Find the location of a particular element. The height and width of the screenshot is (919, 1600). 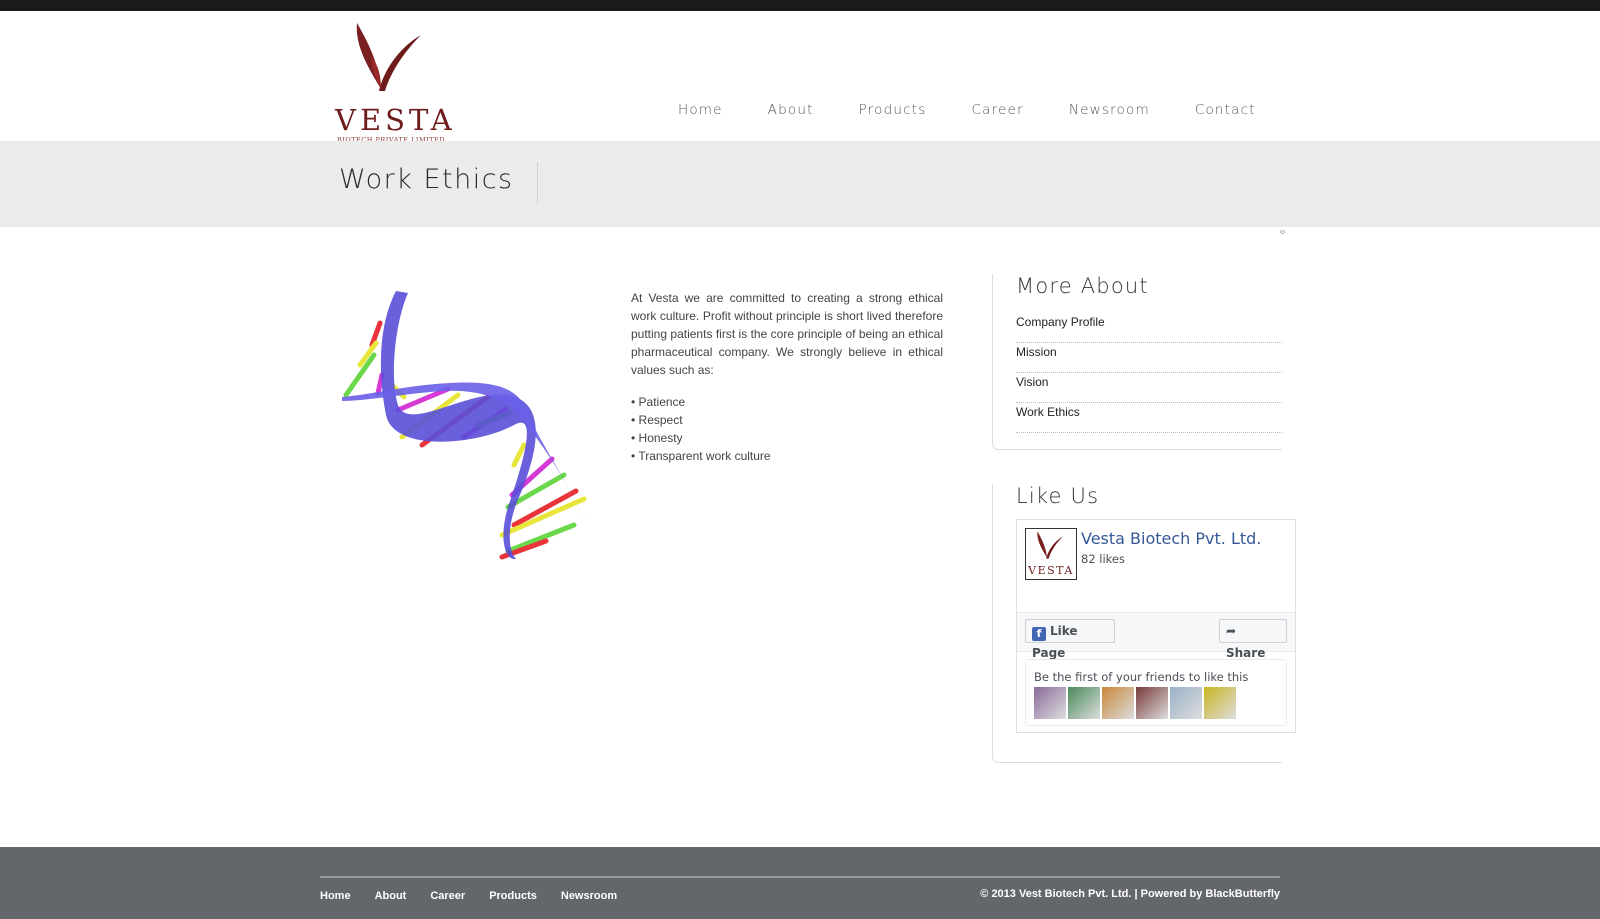

list-item: • Respect is located at coordinates (657, 420).